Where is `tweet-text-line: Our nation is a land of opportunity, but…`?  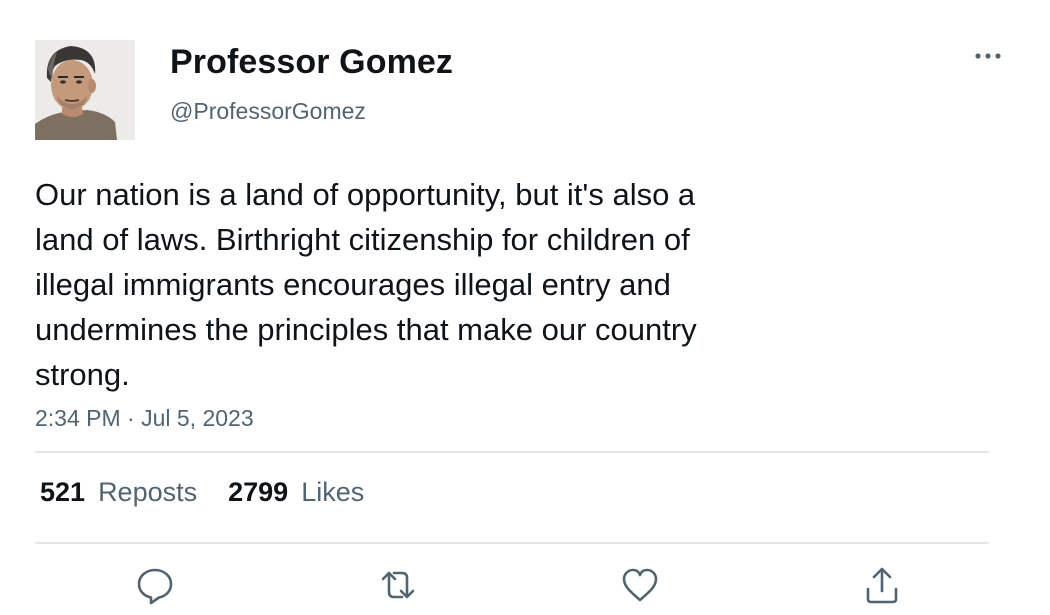
tweet-text-line: Our nation is a land of opportunity, but… is located at coordinates (365, 194).